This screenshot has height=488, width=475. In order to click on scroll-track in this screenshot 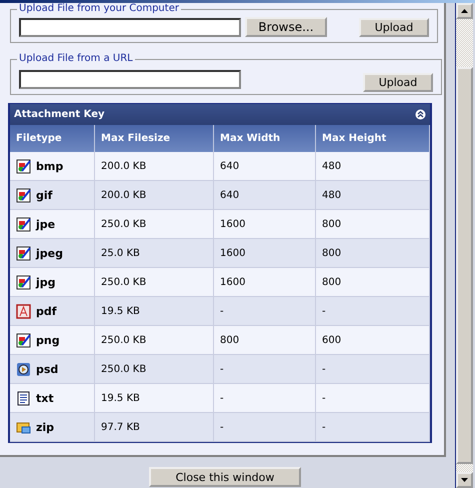, I will do `click(464, 468)`.